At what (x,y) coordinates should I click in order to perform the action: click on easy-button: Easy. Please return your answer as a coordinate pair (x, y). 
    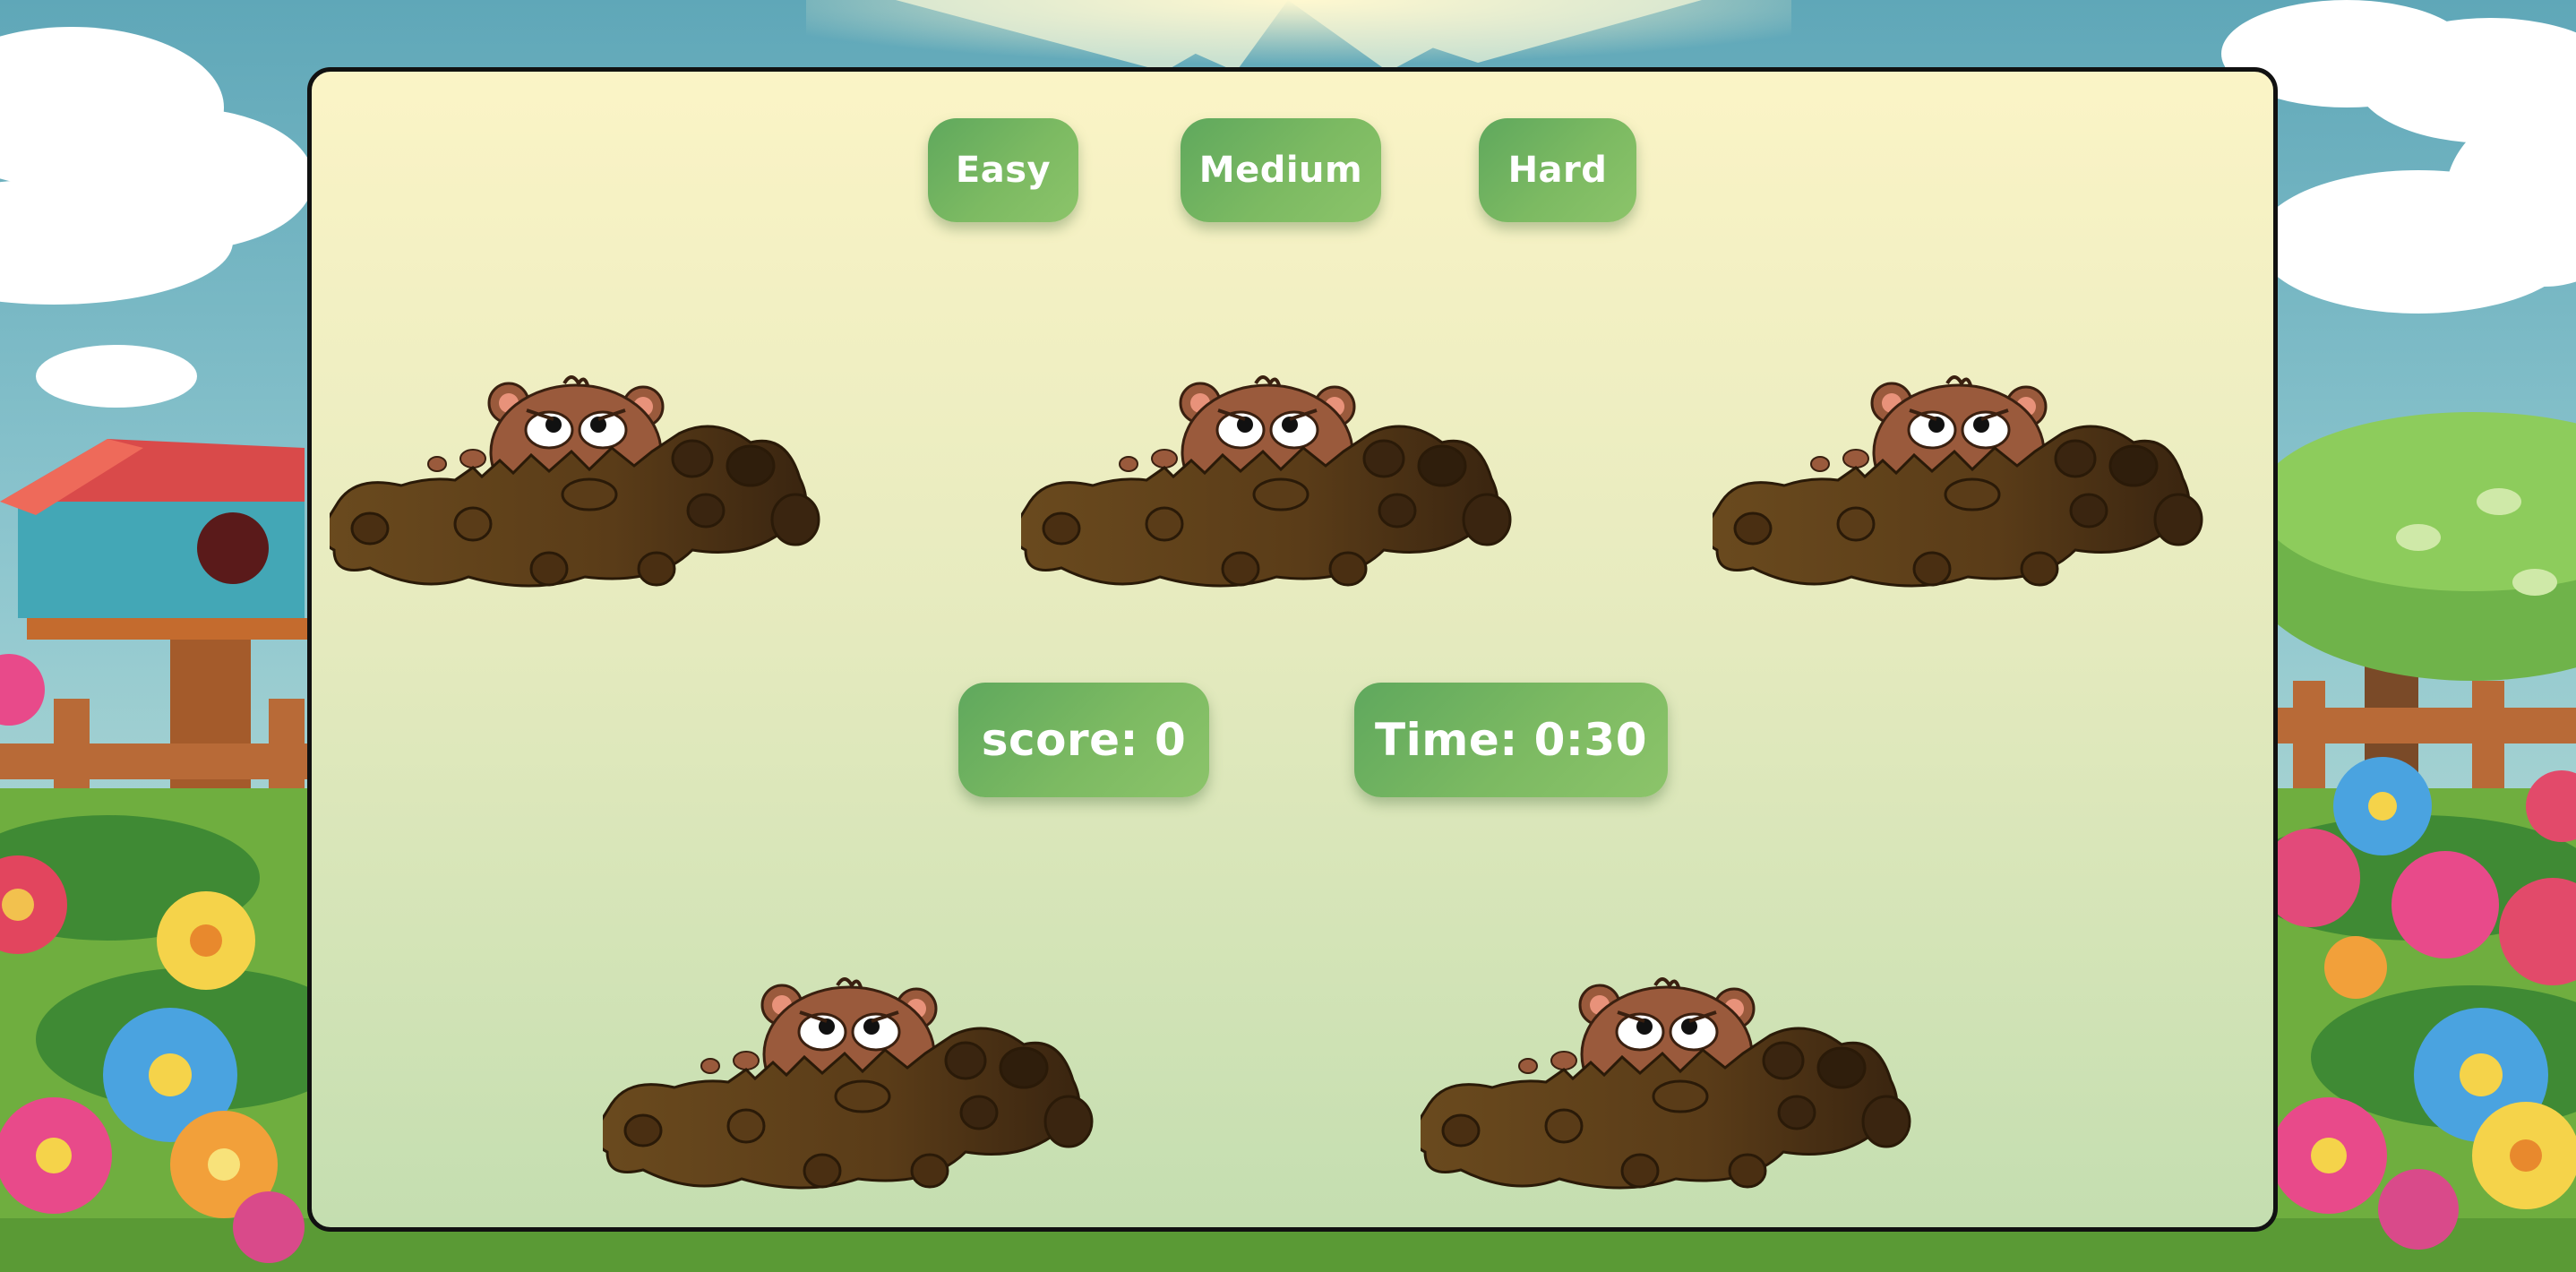
    Looking at the image, I should click on (1003, 170).